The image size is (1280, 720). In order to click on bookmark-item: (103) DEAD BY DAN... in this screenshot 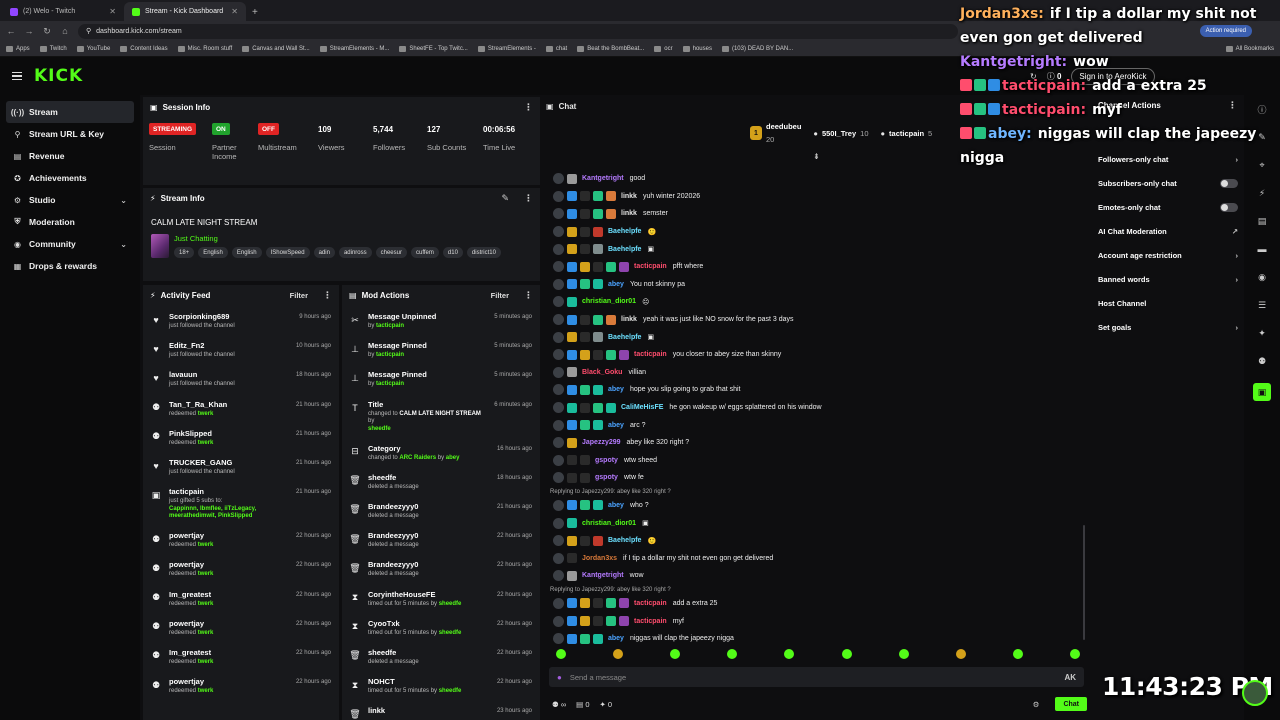, I will do `click(757, 48)`.